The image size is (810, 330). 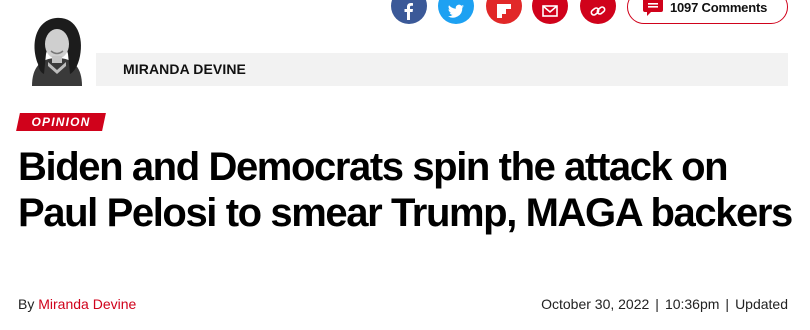 What do you see at coordinates (184, 69) in the screenshot?
I see `author-name-link: MIRANDA DEVINE` at bounding box center [184, 69].